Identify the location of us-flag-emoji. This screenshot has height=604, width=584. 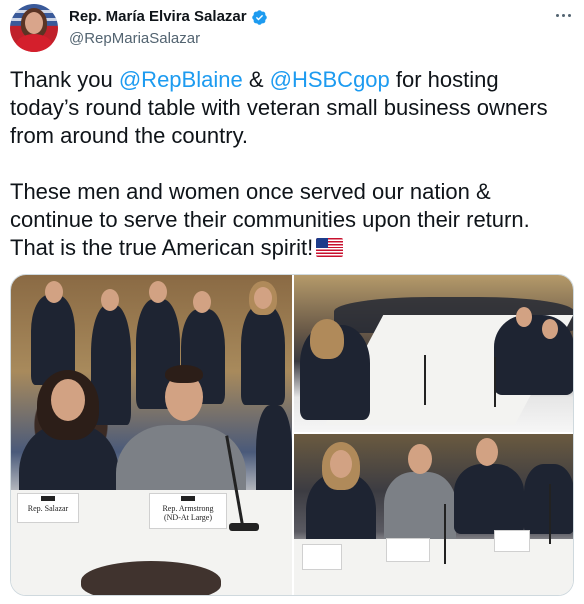
(330, 247).